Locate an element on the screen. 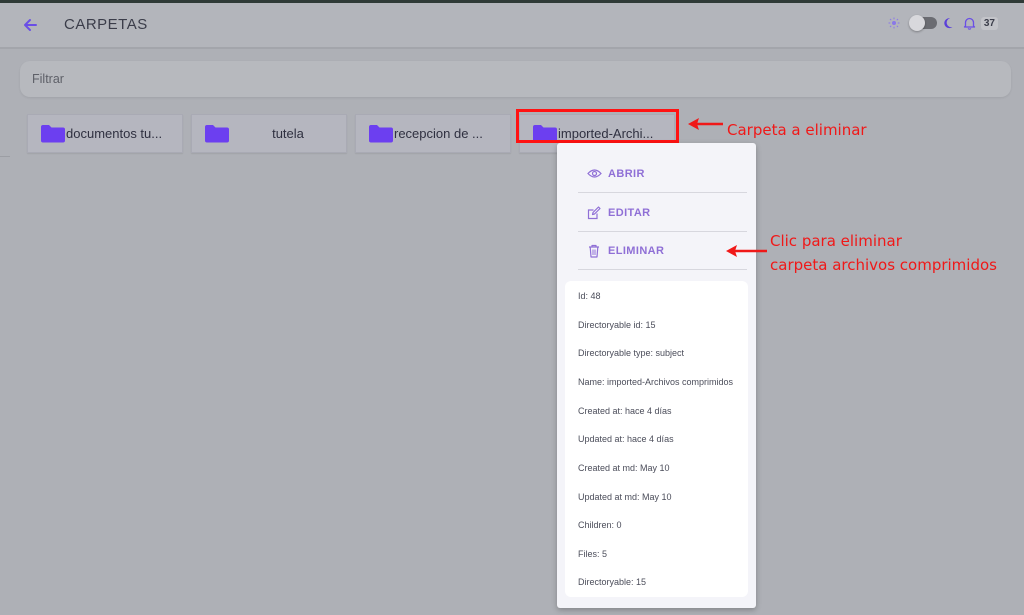 Image resolution: width=1024 pixels, height=615 pixels. header-actions: 37 is located at coordinates (942, 23).